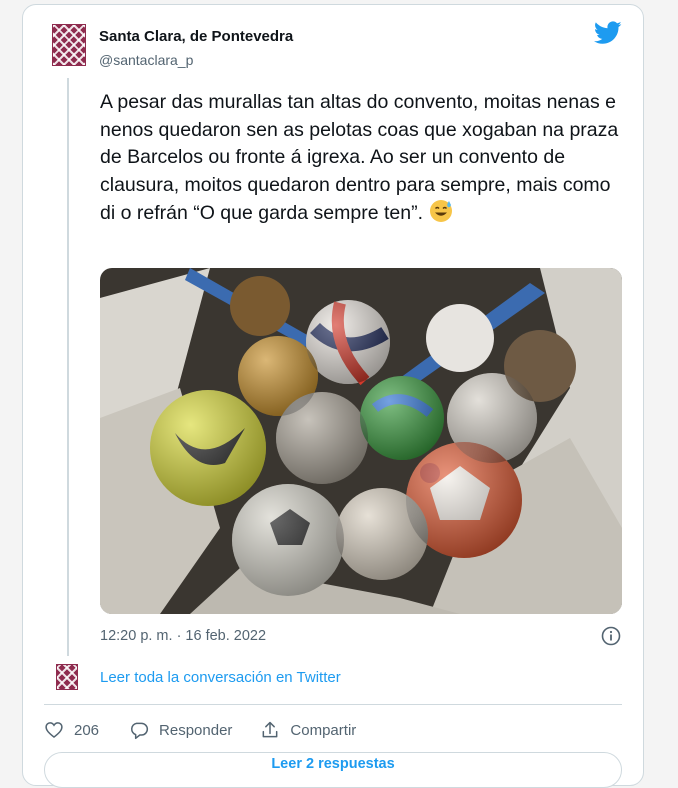 The image size is (678, 788). Describe the element at coordinates (71, 730) in the screenshot. I see `like-button: 206` at that location.